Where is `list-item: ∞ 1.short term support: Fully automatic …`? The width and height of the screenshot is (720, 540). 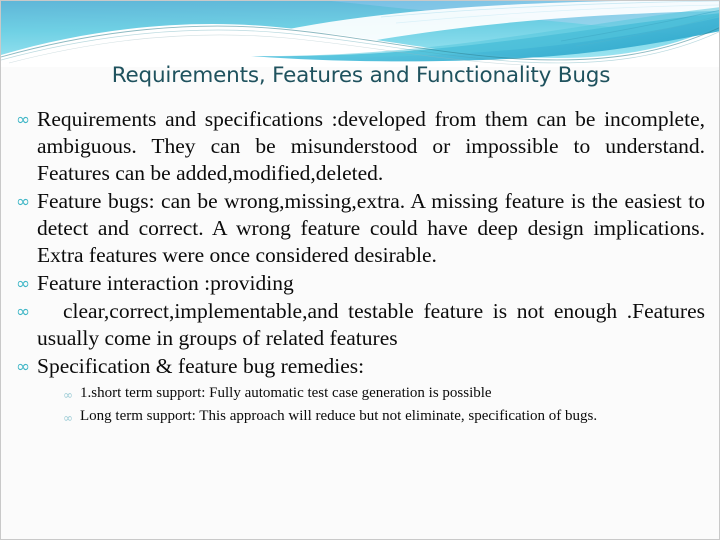 list-item: ∞ 1.short term support: Fully automatic … is located at coordinates (361, 393).